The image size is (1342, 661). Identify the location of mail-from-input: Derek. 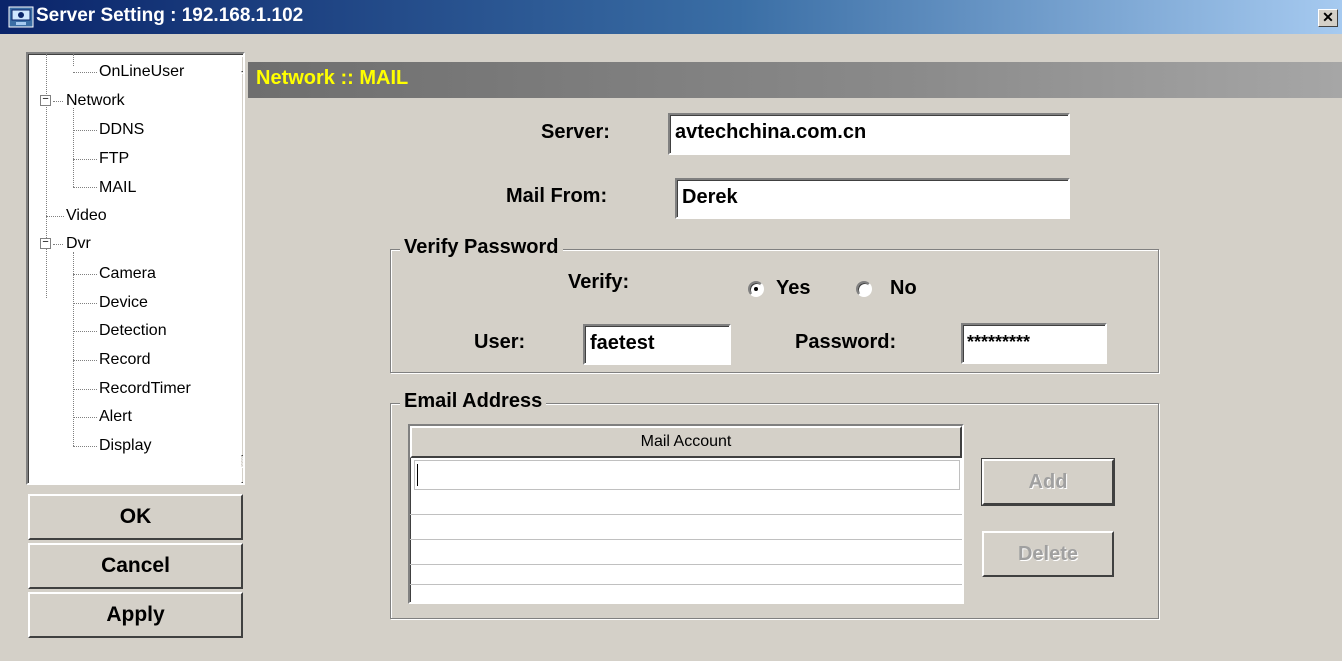
(872, 198).